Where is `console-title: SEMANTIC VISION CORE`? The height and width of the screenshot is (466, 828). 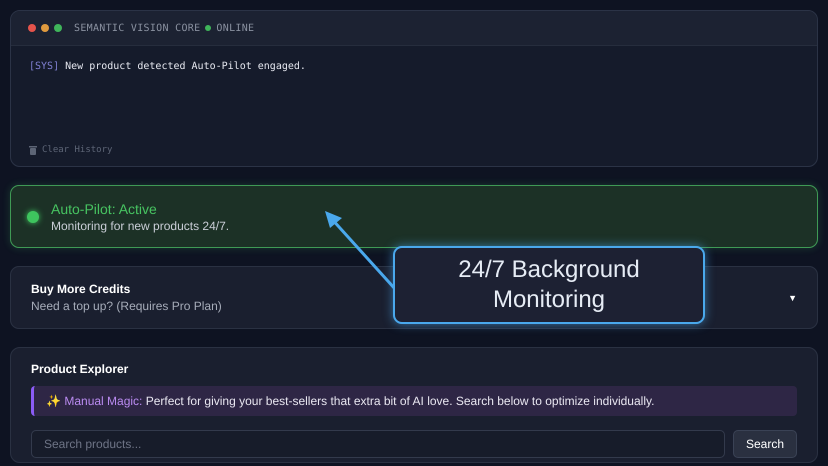
console-title: SEMANTIC VISION CORE is located at coordinates (137, 28).